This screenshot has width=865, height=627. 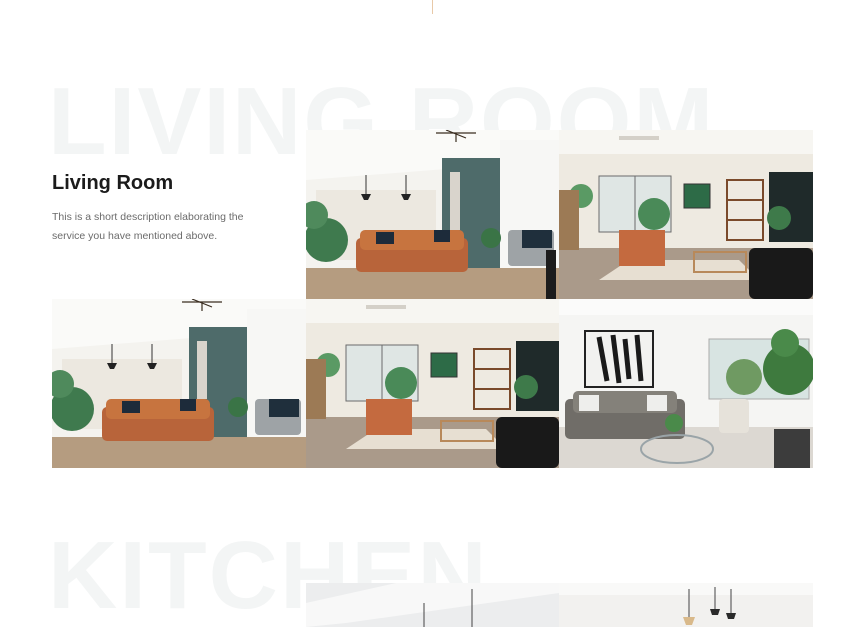 I want to click on gallery-photo-kitchen, so click(x=432, y=605).